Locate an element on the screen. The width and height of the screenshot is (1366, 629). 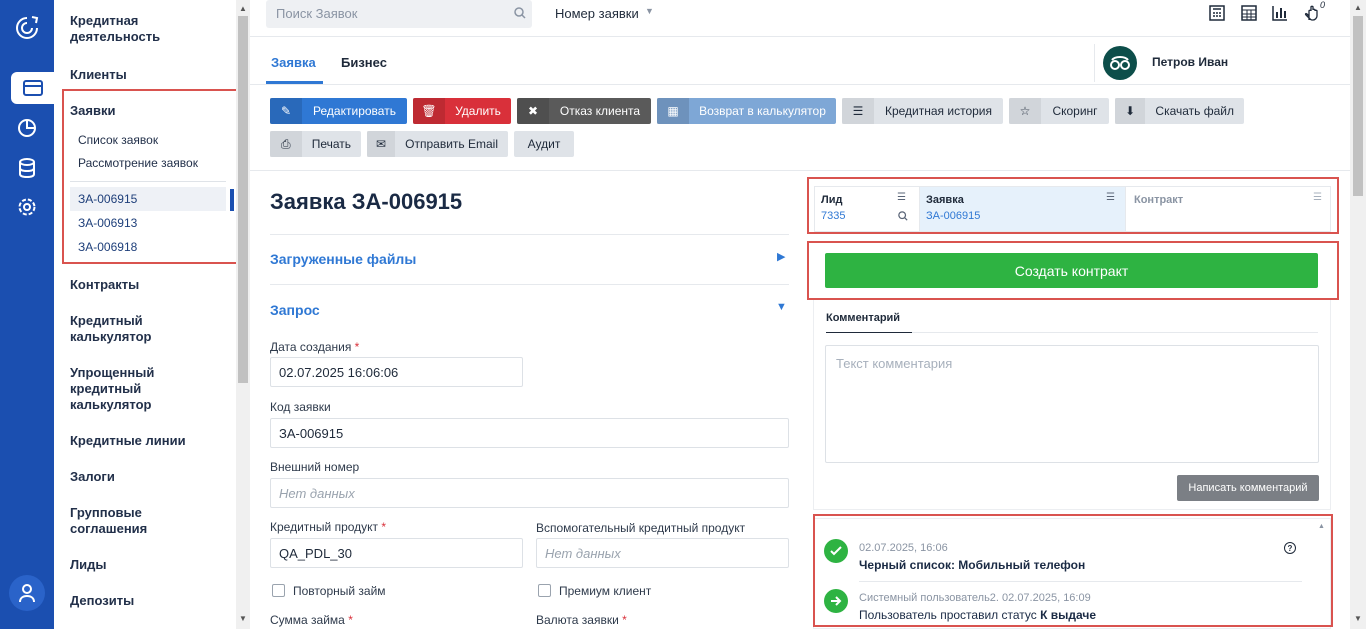
chevron-right-icon: ▶ is located at coordinates (781, 256).